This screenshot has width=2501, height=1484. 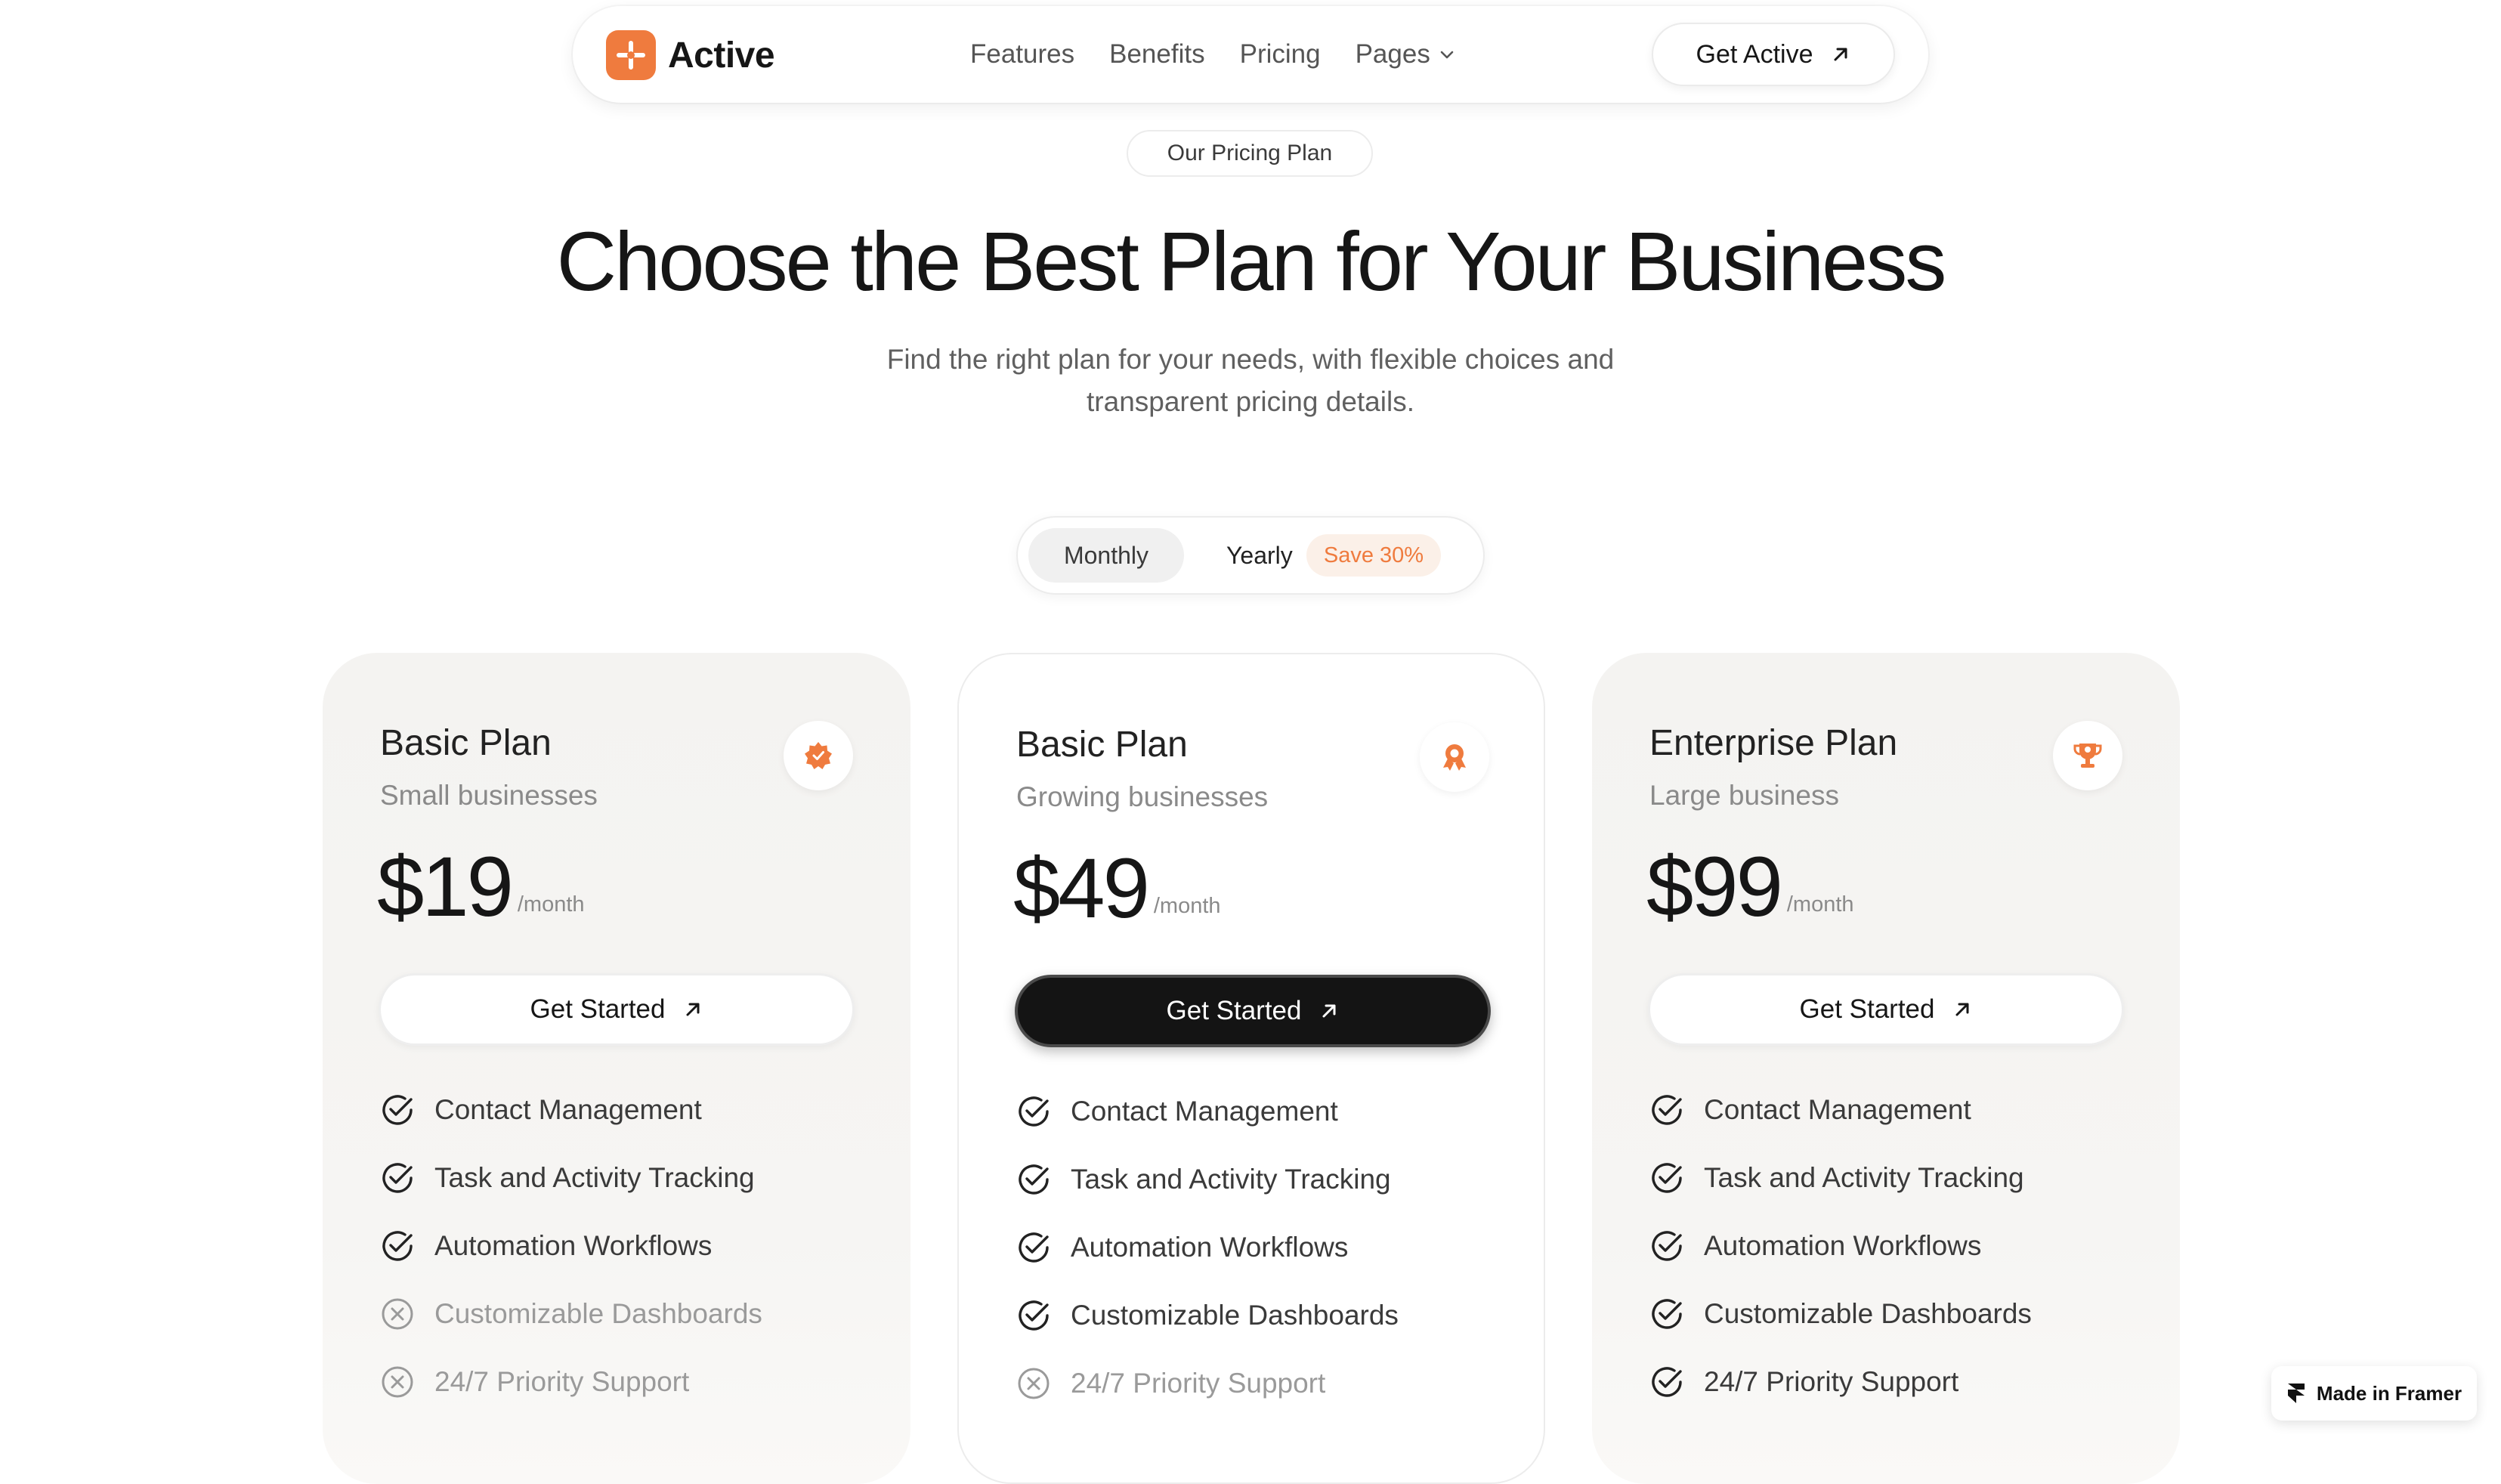 I want to click on get-active-label: Get Active, so click(x=1754, y=54).